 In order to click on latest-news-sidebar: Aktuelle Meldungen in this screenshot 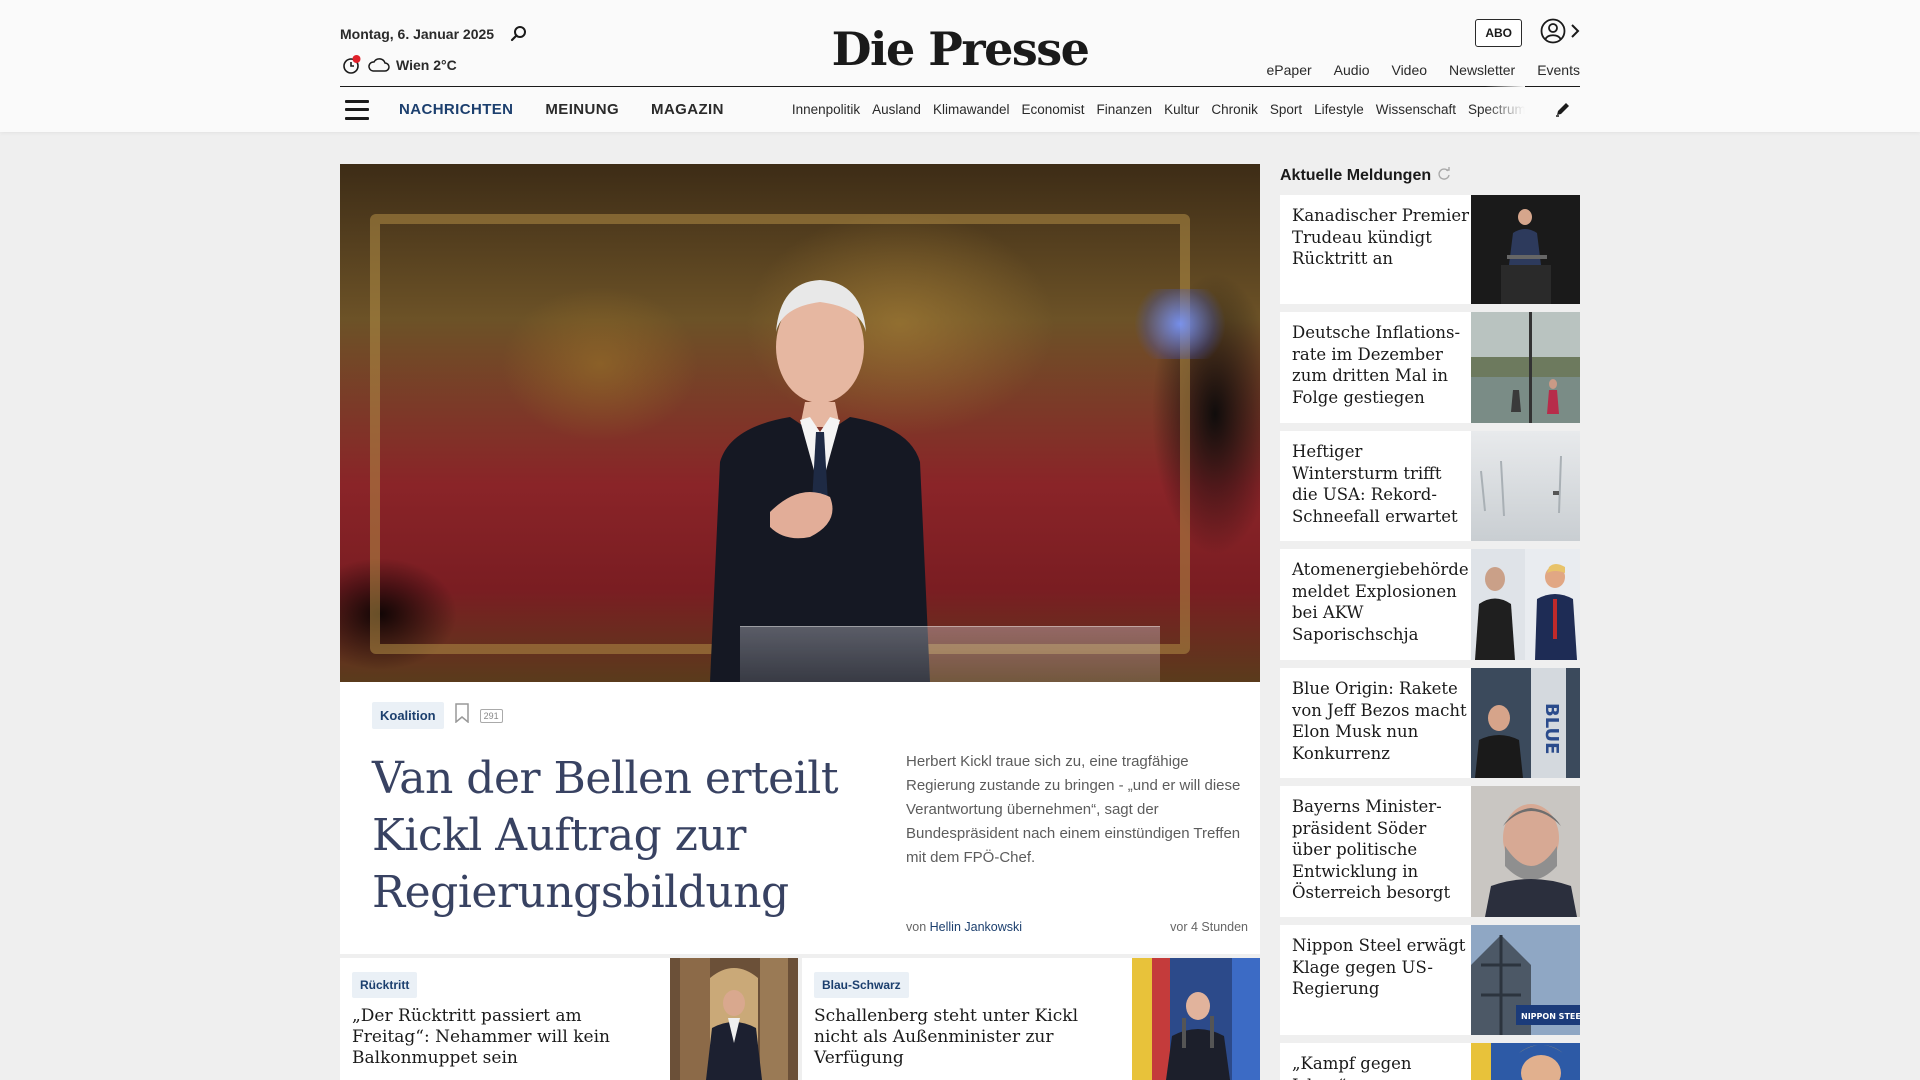, I will do `click(1430, 176)`.